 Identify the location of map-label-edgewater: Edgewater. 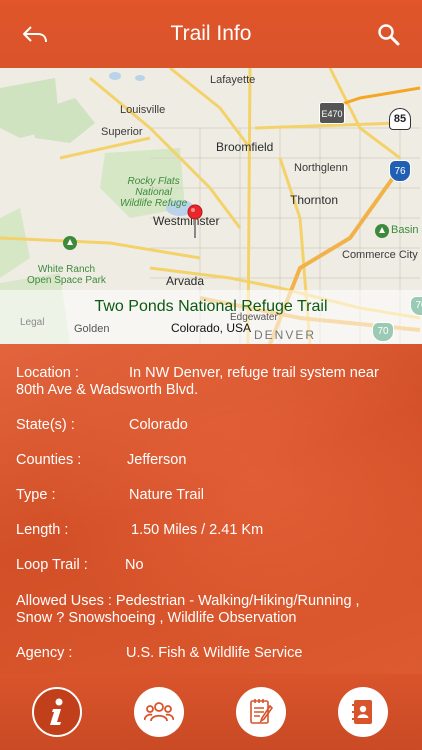
(254, 317).